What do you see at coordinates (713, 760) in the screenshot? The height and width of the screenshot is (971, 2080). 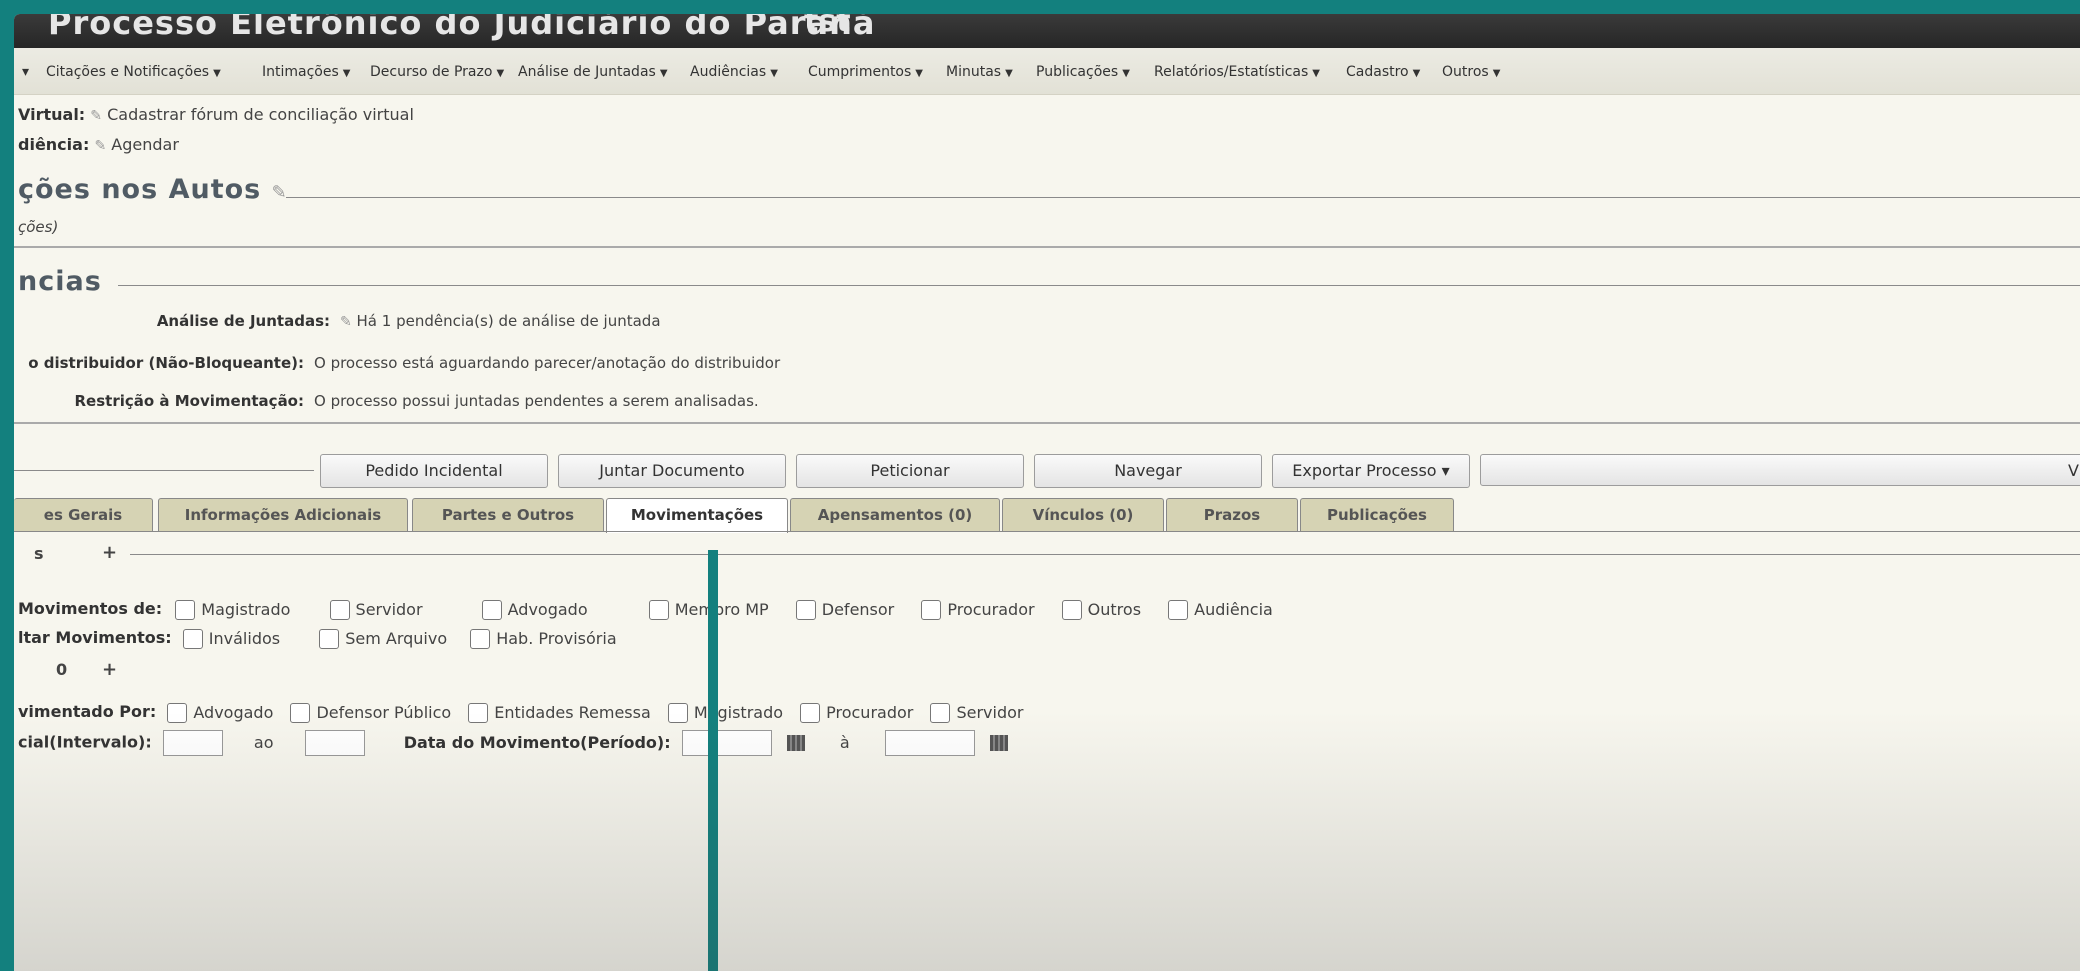 I see `text-cursor-marker` at bounding box center [713, 760].